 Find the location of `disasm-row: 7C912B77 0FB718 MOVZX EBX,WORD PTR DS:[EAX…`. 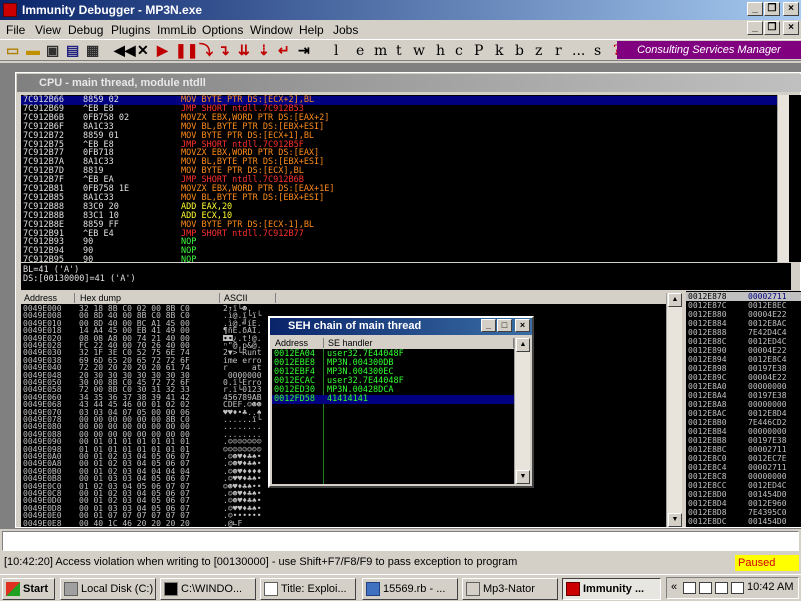

disasm-row: 7C912B77 0FB718 MOVZX EBX,WORD PTR DS:[EAX… is located at coordinates (399, 153).